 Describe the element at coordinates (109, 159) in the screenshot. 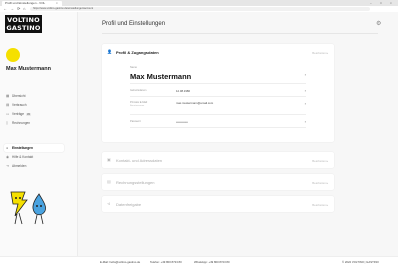

I see `address-card-icon: ▣` at that location.